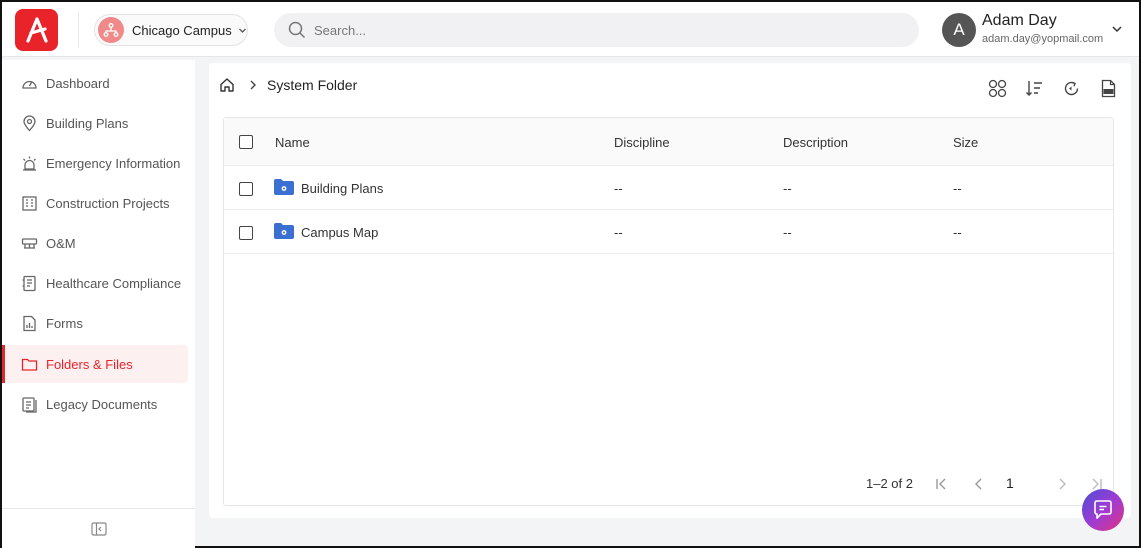 The width and height of the screenshot is (1141, 548). What do you see at coordinates (668, 485) in the screenshot?
I see `pagination: 1–2 of 2 1` at bounding box center [668, 485].